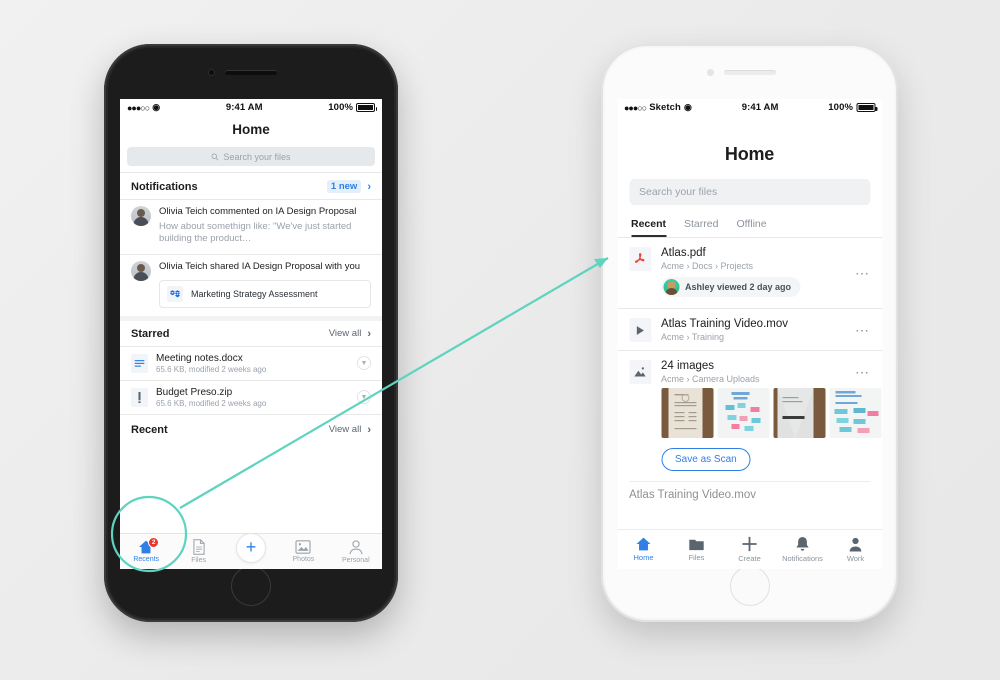 This screenshot has width=1000, height=680. I want to click on battery-percent: 100%, so click(840, 107).